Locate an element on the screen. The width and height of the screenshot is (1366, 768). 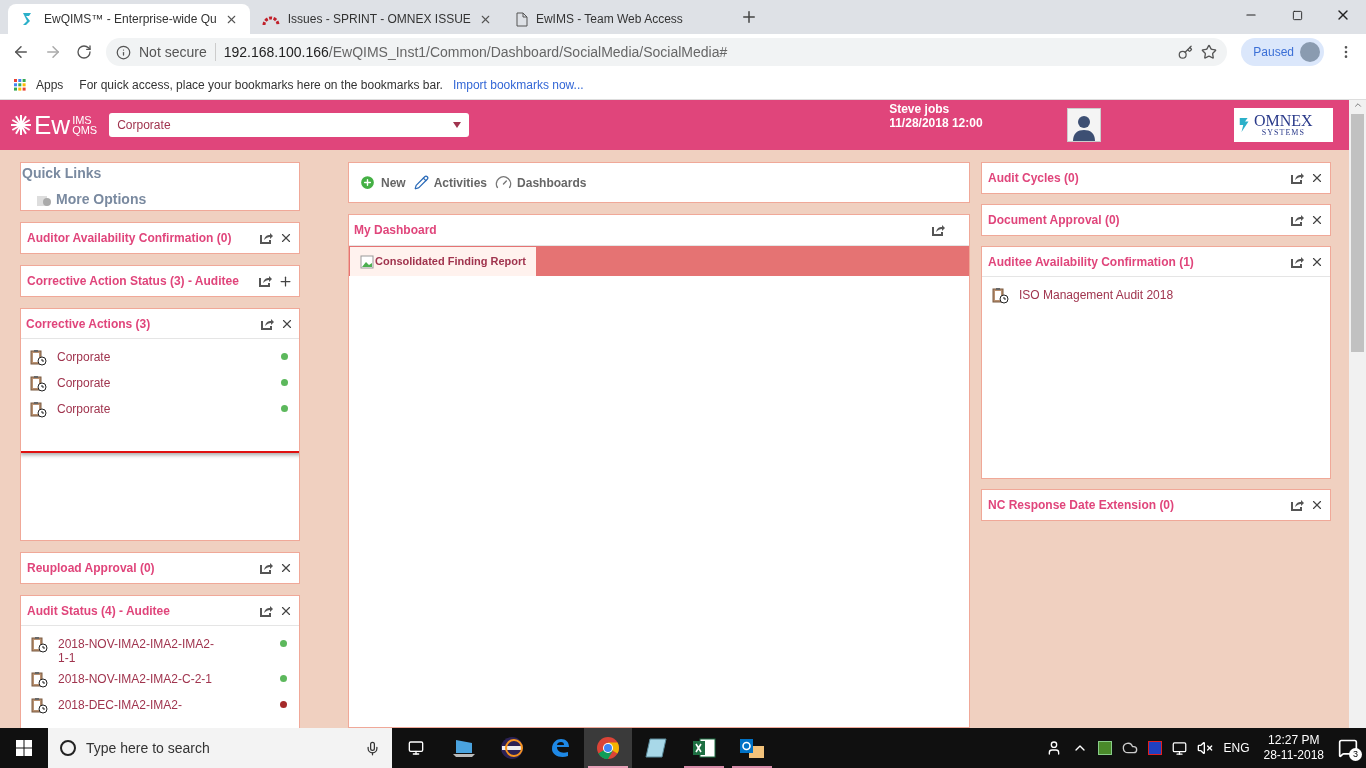
company-tagline: SYSTEMS is located at coordinates (1283, 133).